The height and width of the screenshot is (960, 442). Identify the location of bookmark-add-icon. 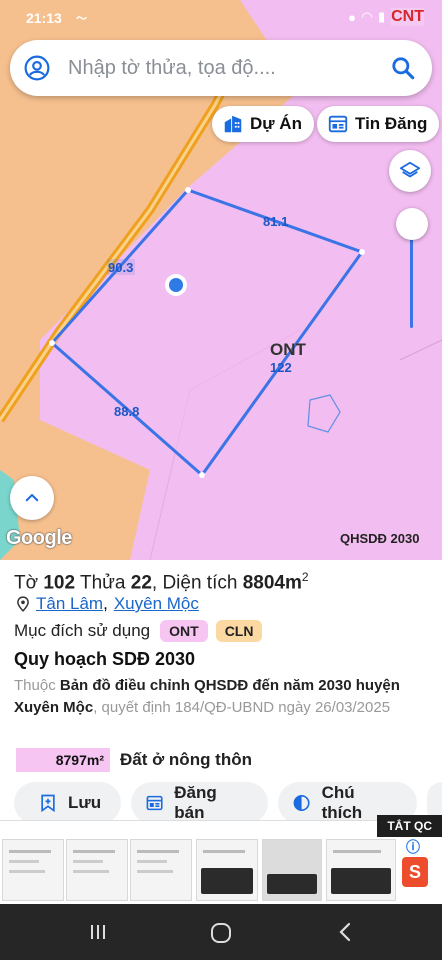
(48, 803).